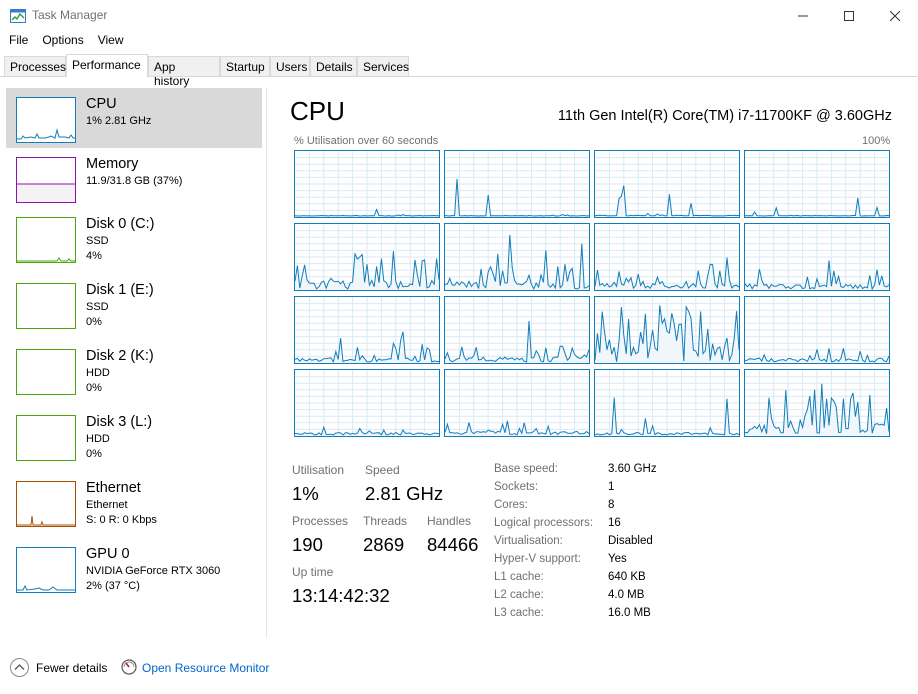 The width and height of the screenshot is (918, 694). I want to click on tab-users: Users, so click(290, 66).